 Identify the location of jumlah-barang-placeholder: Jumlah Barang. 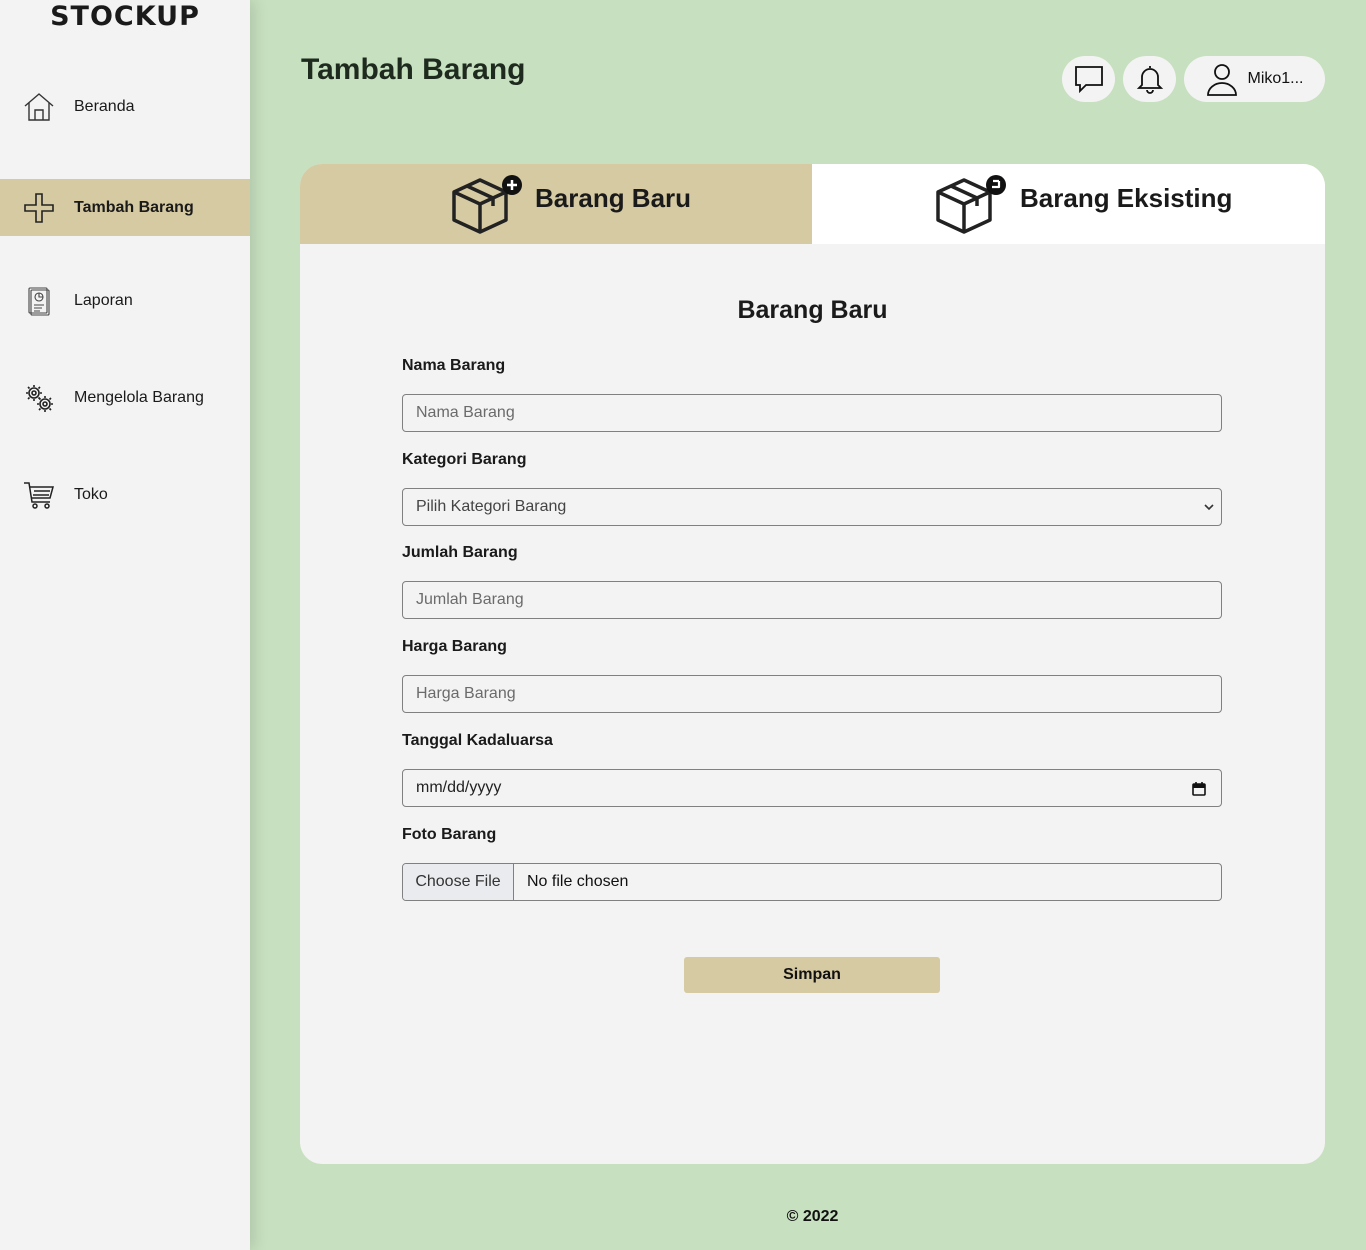
(470, 599).